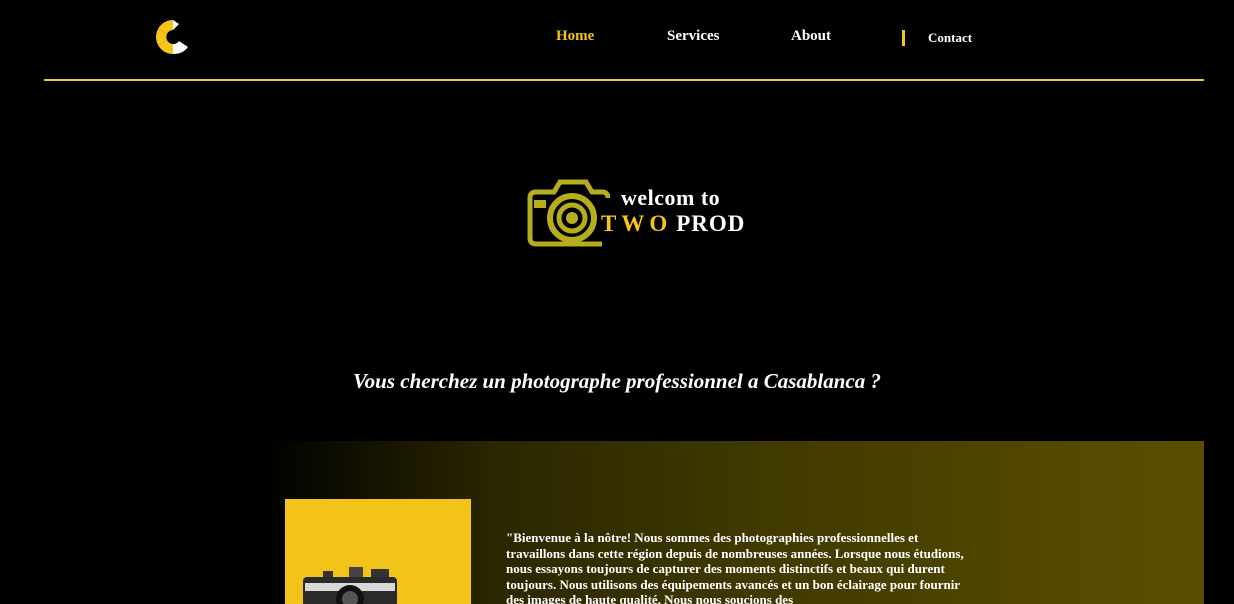 This screenshot has width=1234, height=604. What do you see at coordinates (624, 40) in the screenshot?
I see `navbar: Home Services About Contact` at bounding box center [624, 40].